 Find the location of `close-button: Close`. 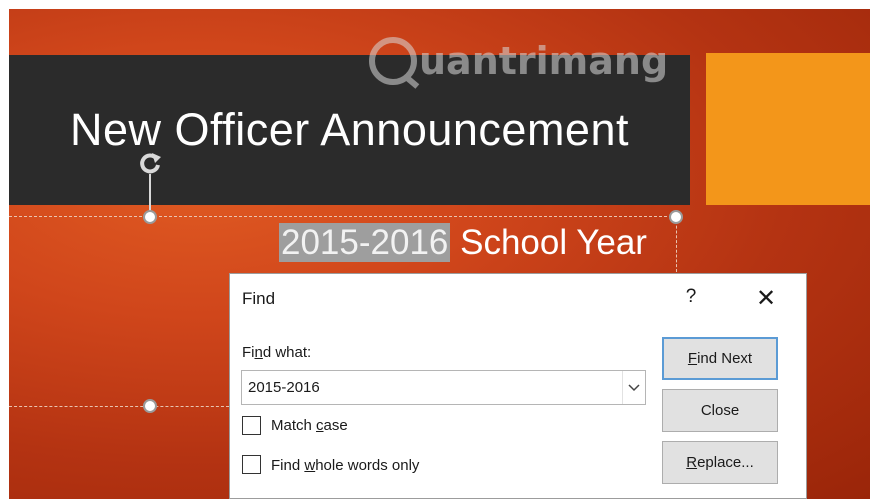

close-button: Close is located at coordinates (720, 410).